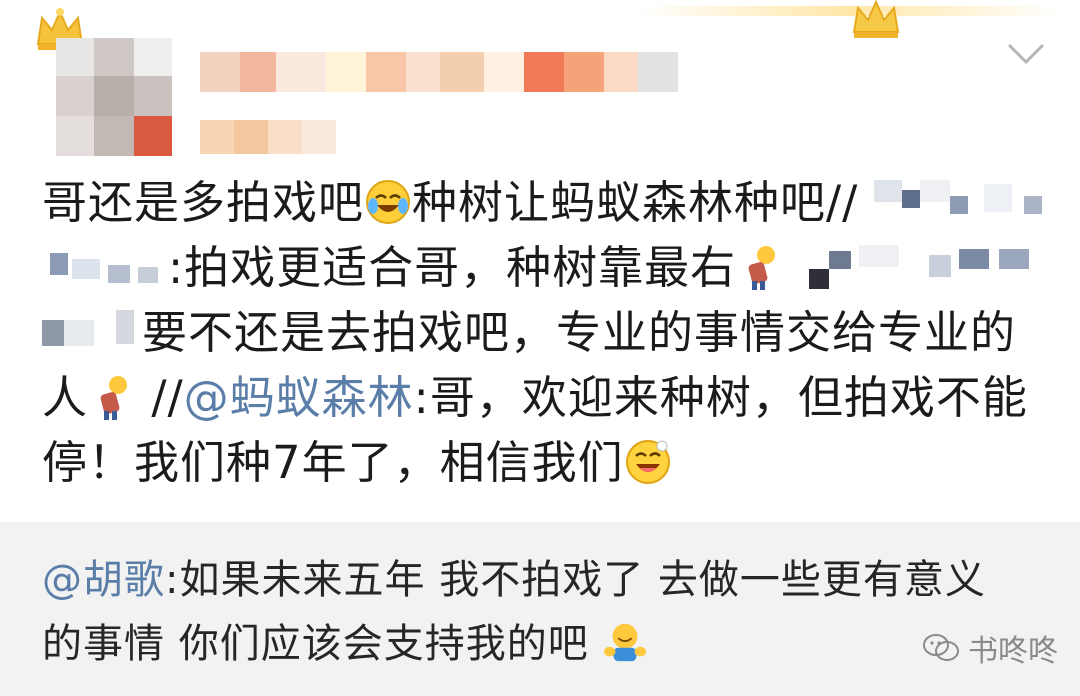 The width and height of the screenshot is (1080, 696). Describe the element at coordinates (575, 580) in the screenshot. I see `comment-text: :如果未来五年 我不拍戏了 去做一些更有意义` at that location.